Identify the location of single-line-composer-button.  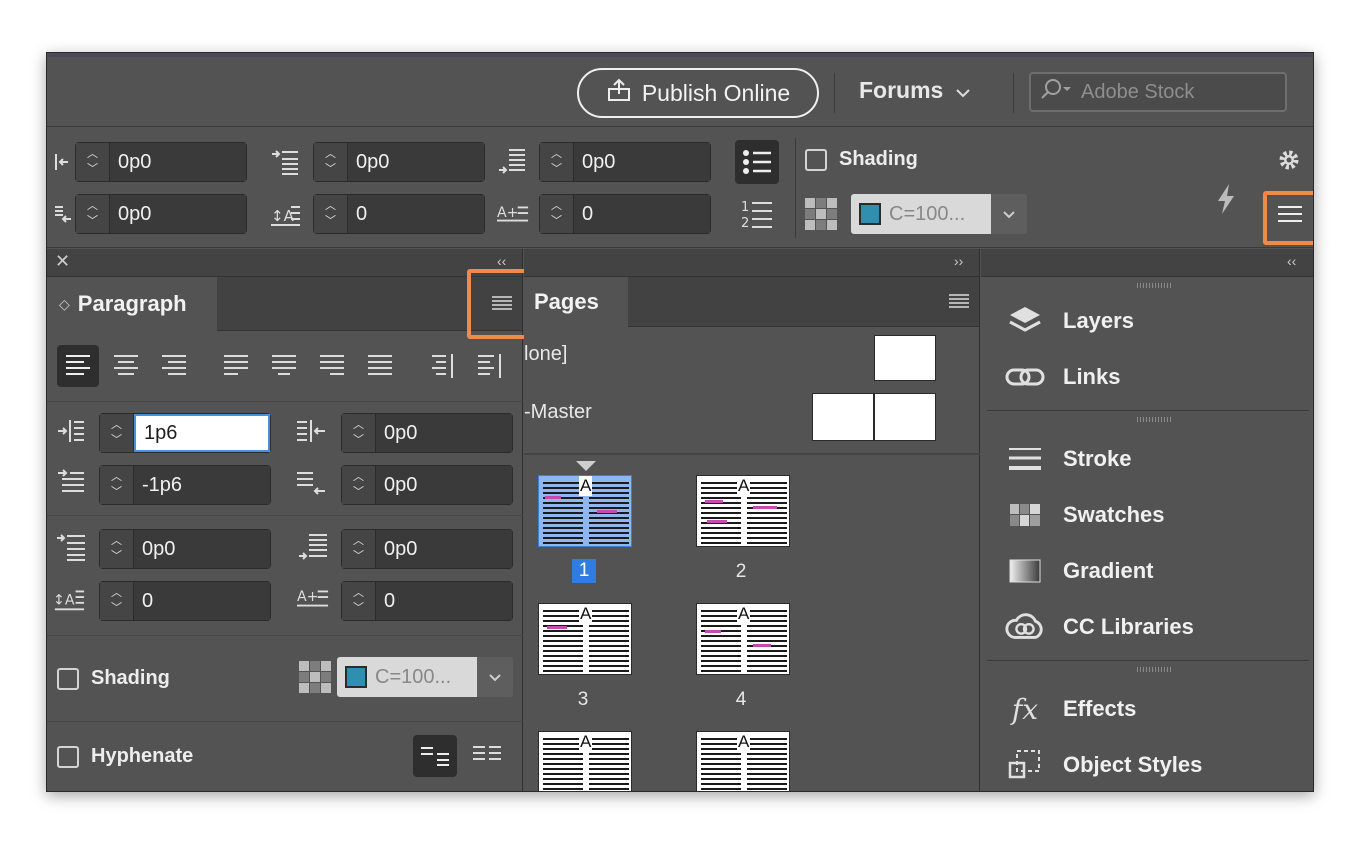
(435, 756).